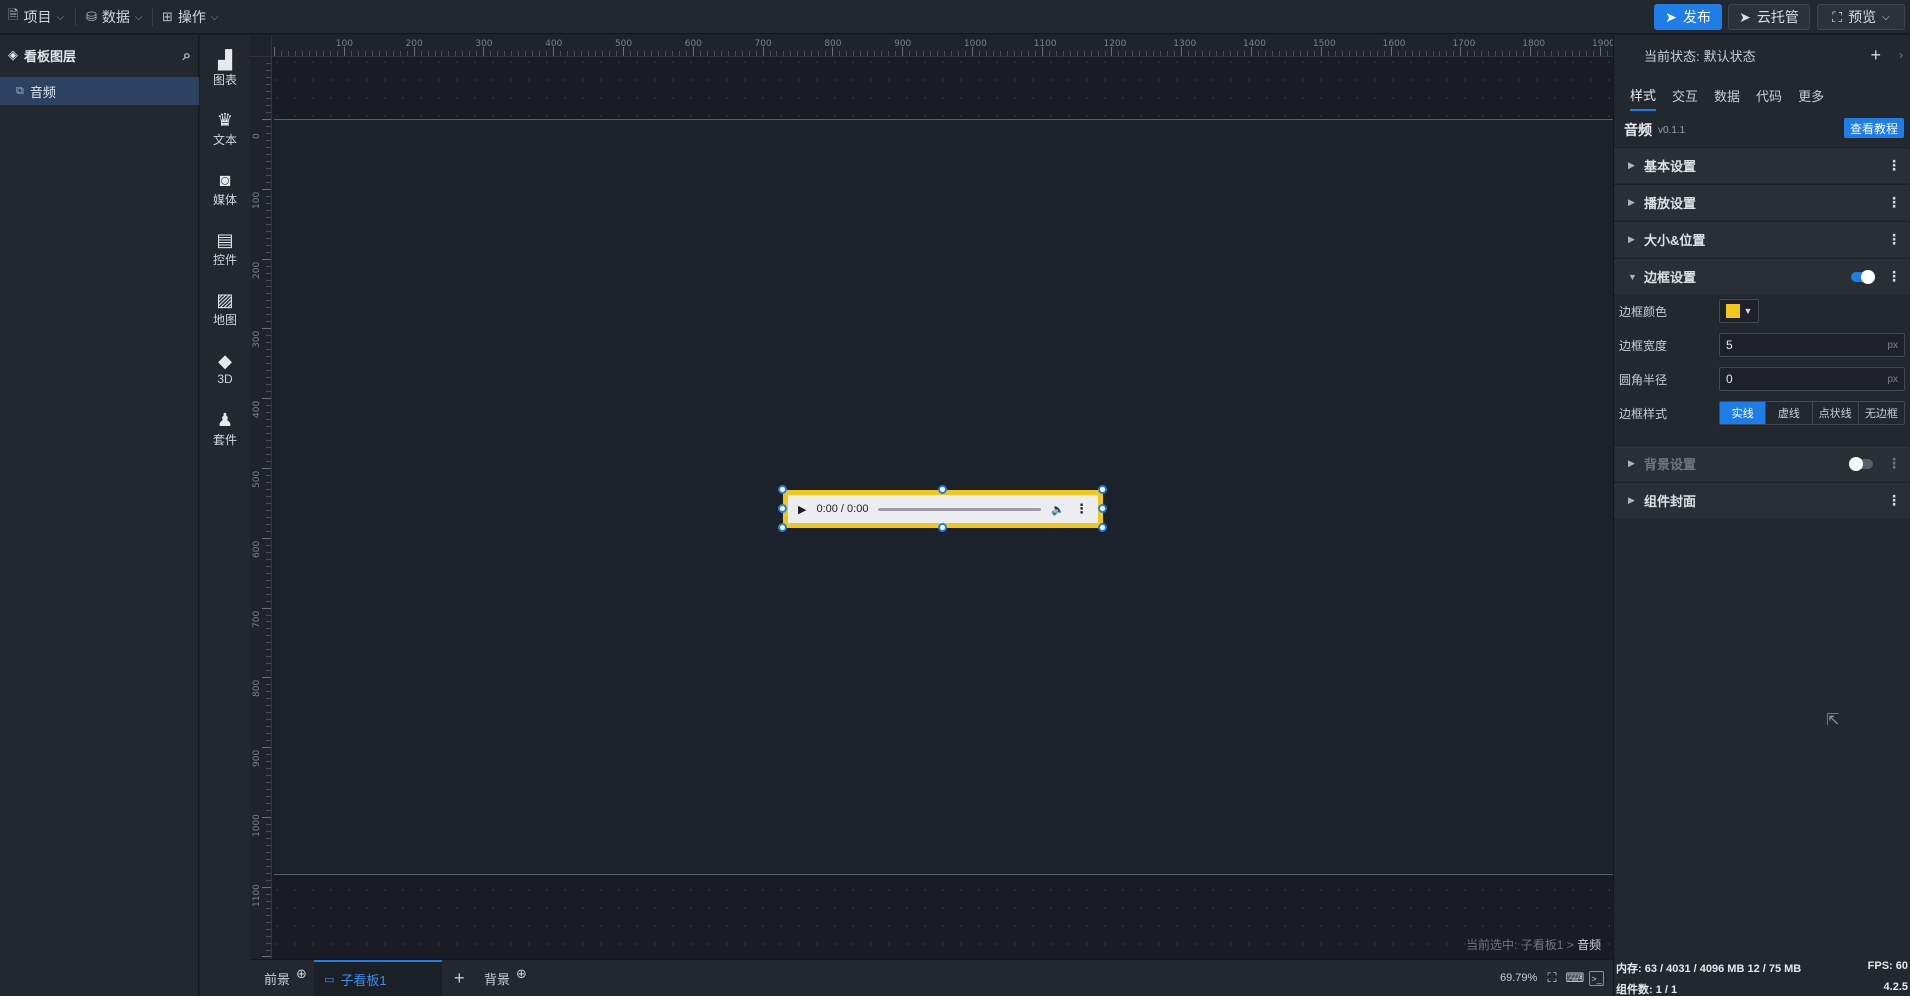 The height and width of the screenshot is (996, 1910). I want to click on ruler-label: 1000, so click(257, 825).